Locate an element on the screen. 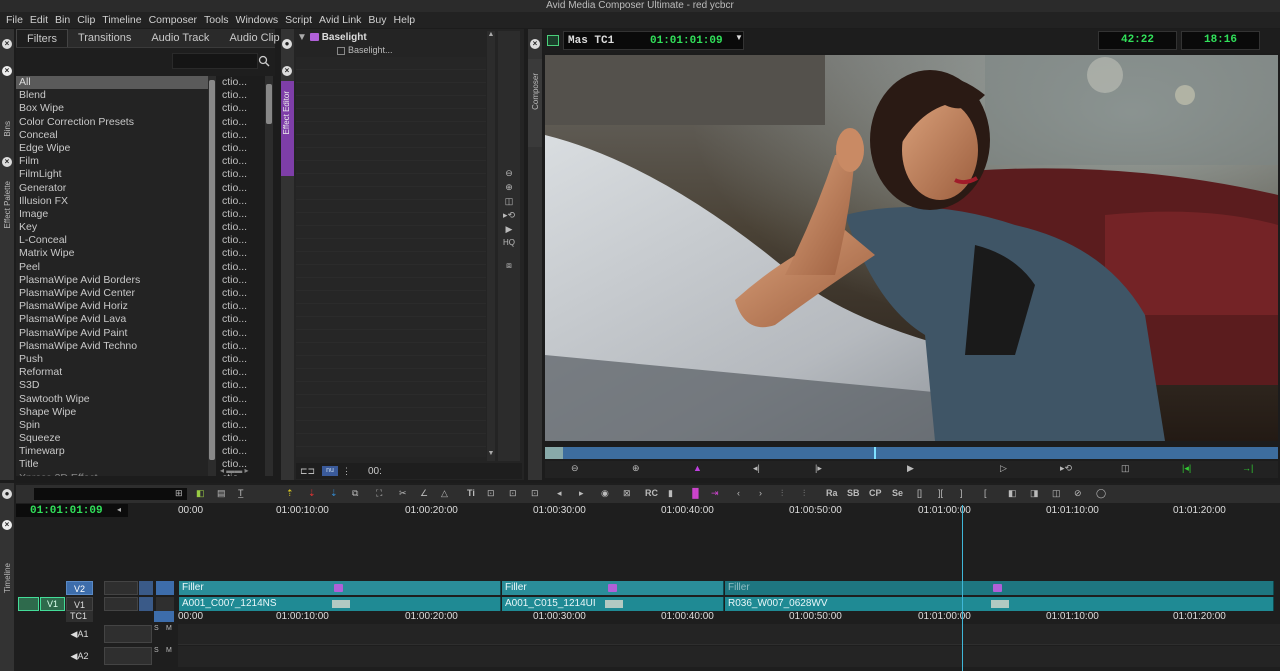 The image size is (1280, 671). rc-button: RC is located at coordinates (651, 493).